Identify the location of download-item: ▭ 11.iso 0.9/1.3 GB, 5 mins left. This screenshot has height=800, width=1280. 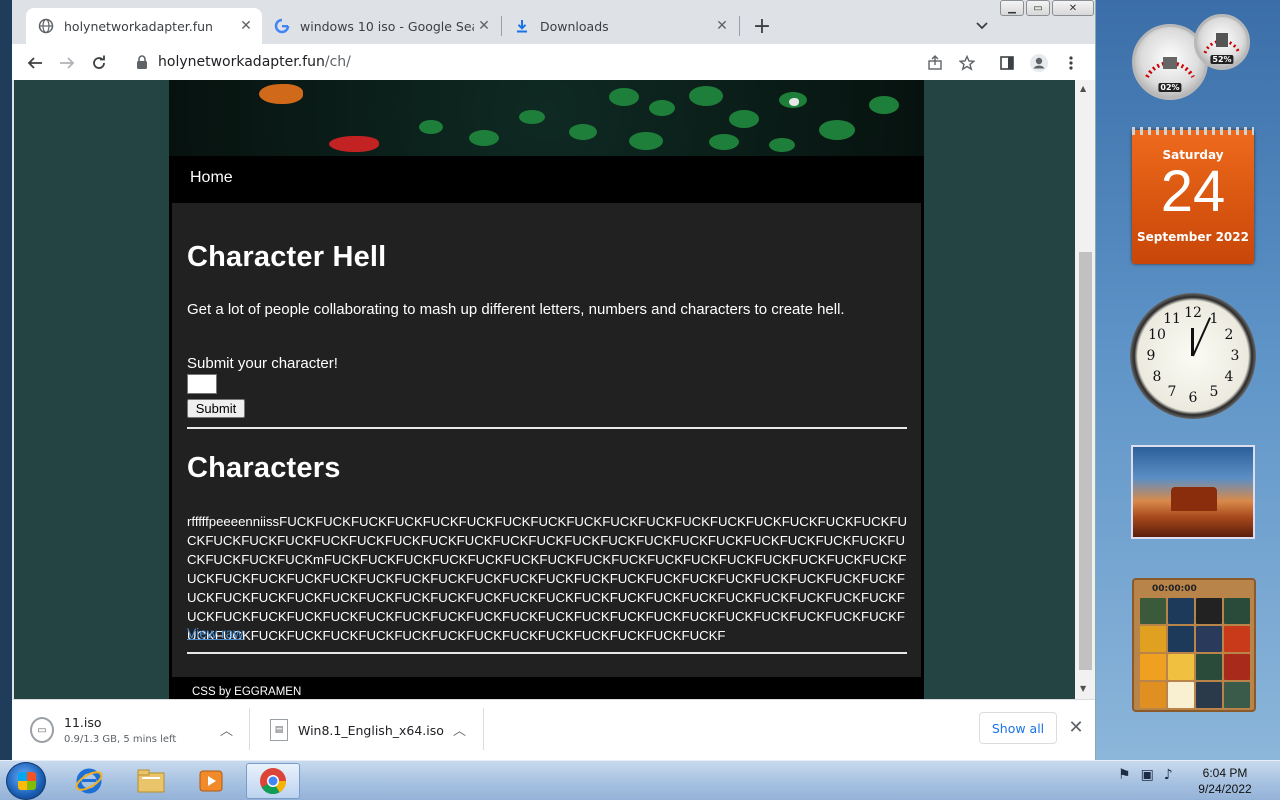
(130, 730).